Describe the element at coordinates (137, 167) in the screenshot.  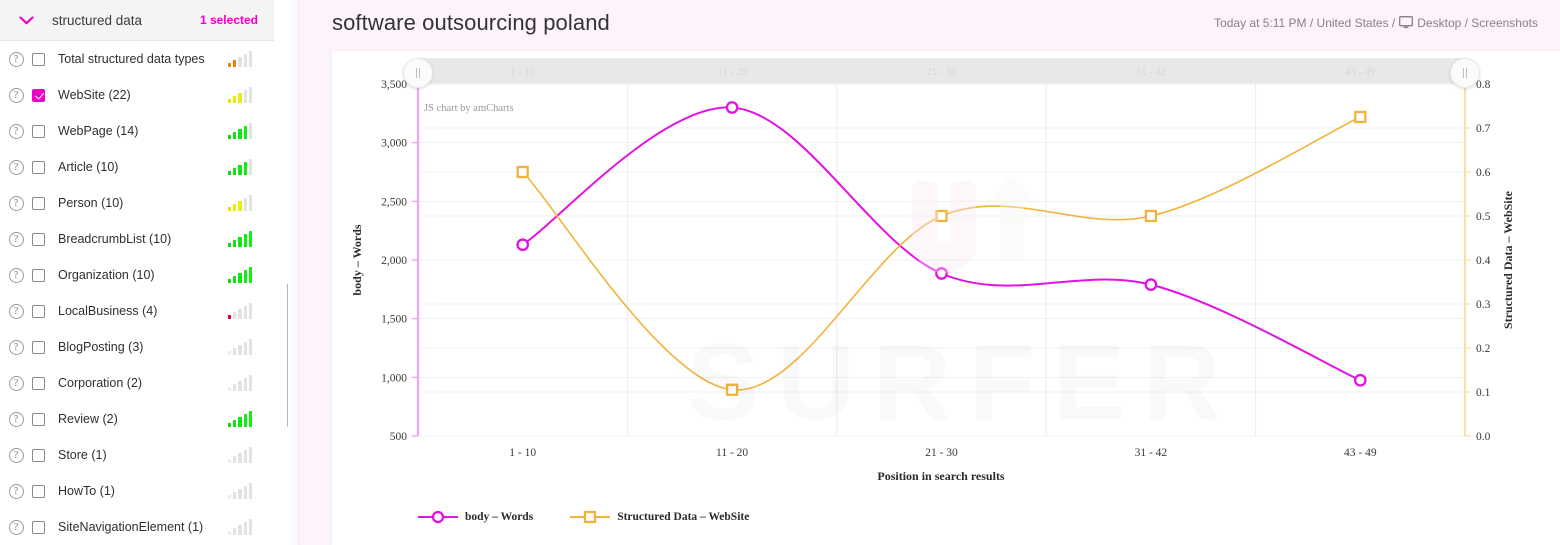
I see `list-item: ? Article (10)` at that location.